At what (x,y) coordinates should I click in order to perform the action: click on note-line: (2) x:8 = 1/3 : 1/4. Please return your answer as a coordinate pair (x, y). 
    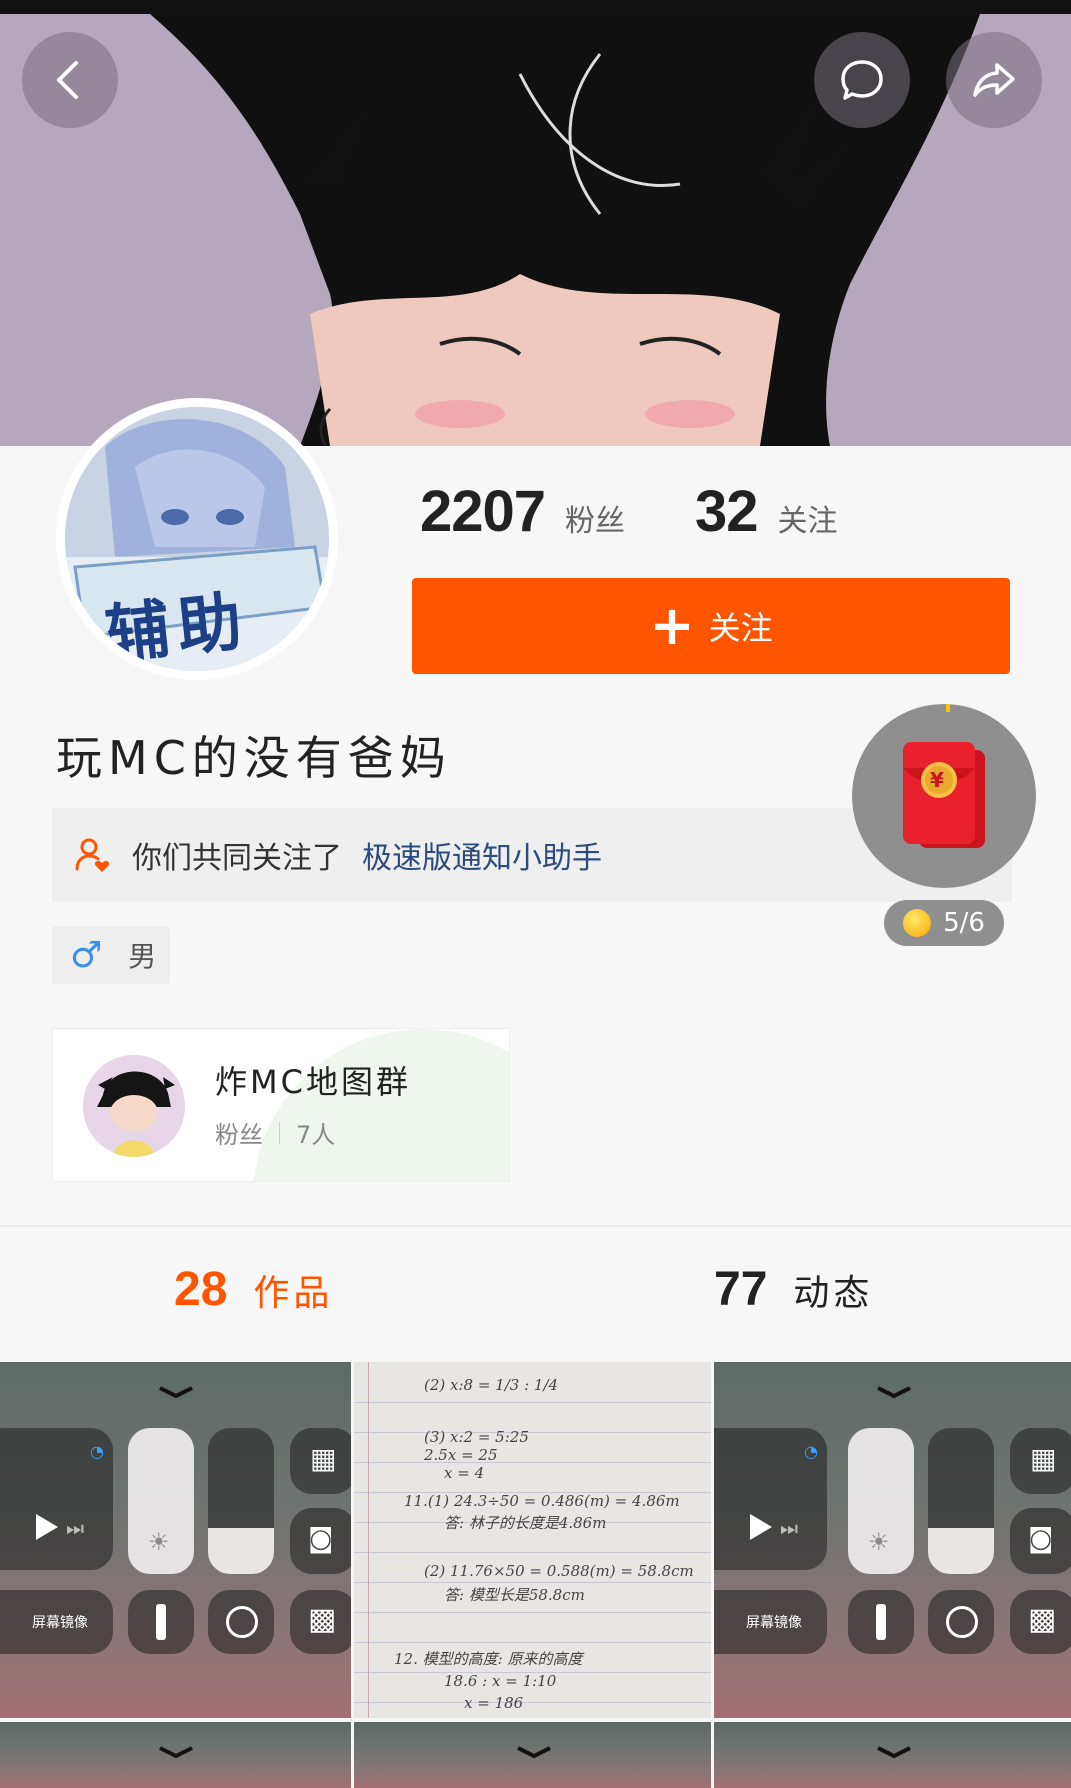
    Looking at the image, I should click on (491, 1385).